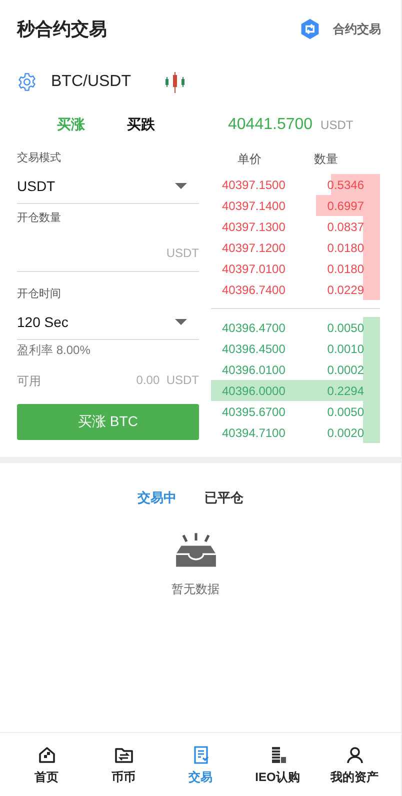 This screenshot has width=402, height=796. I want to click on order-tab: 已平仓, so click(224, 498).